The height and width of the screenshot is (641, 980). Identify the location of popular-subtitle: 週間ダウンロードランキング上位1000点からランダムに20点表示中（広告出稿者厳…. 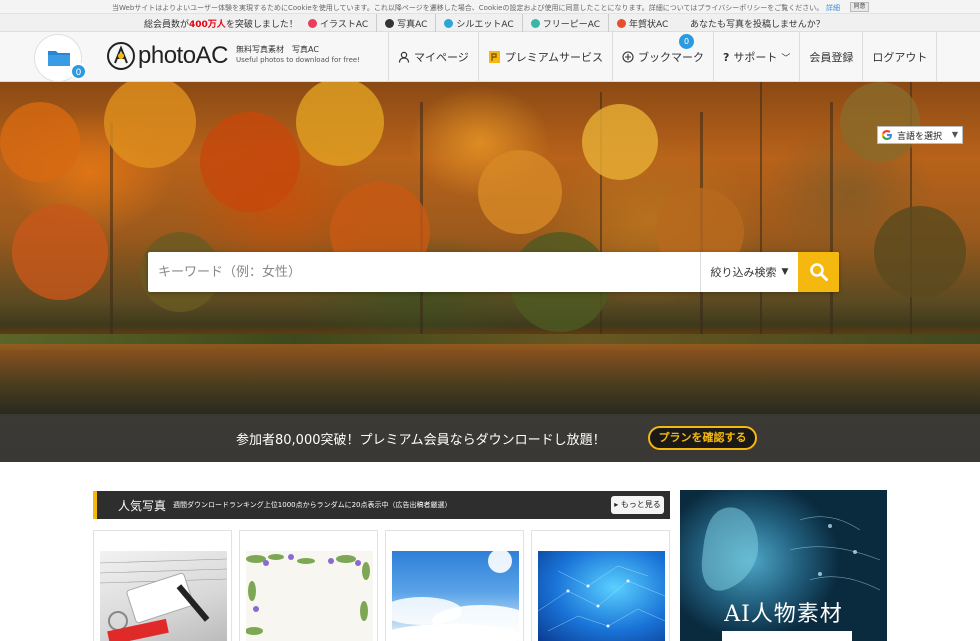
(312, 505).